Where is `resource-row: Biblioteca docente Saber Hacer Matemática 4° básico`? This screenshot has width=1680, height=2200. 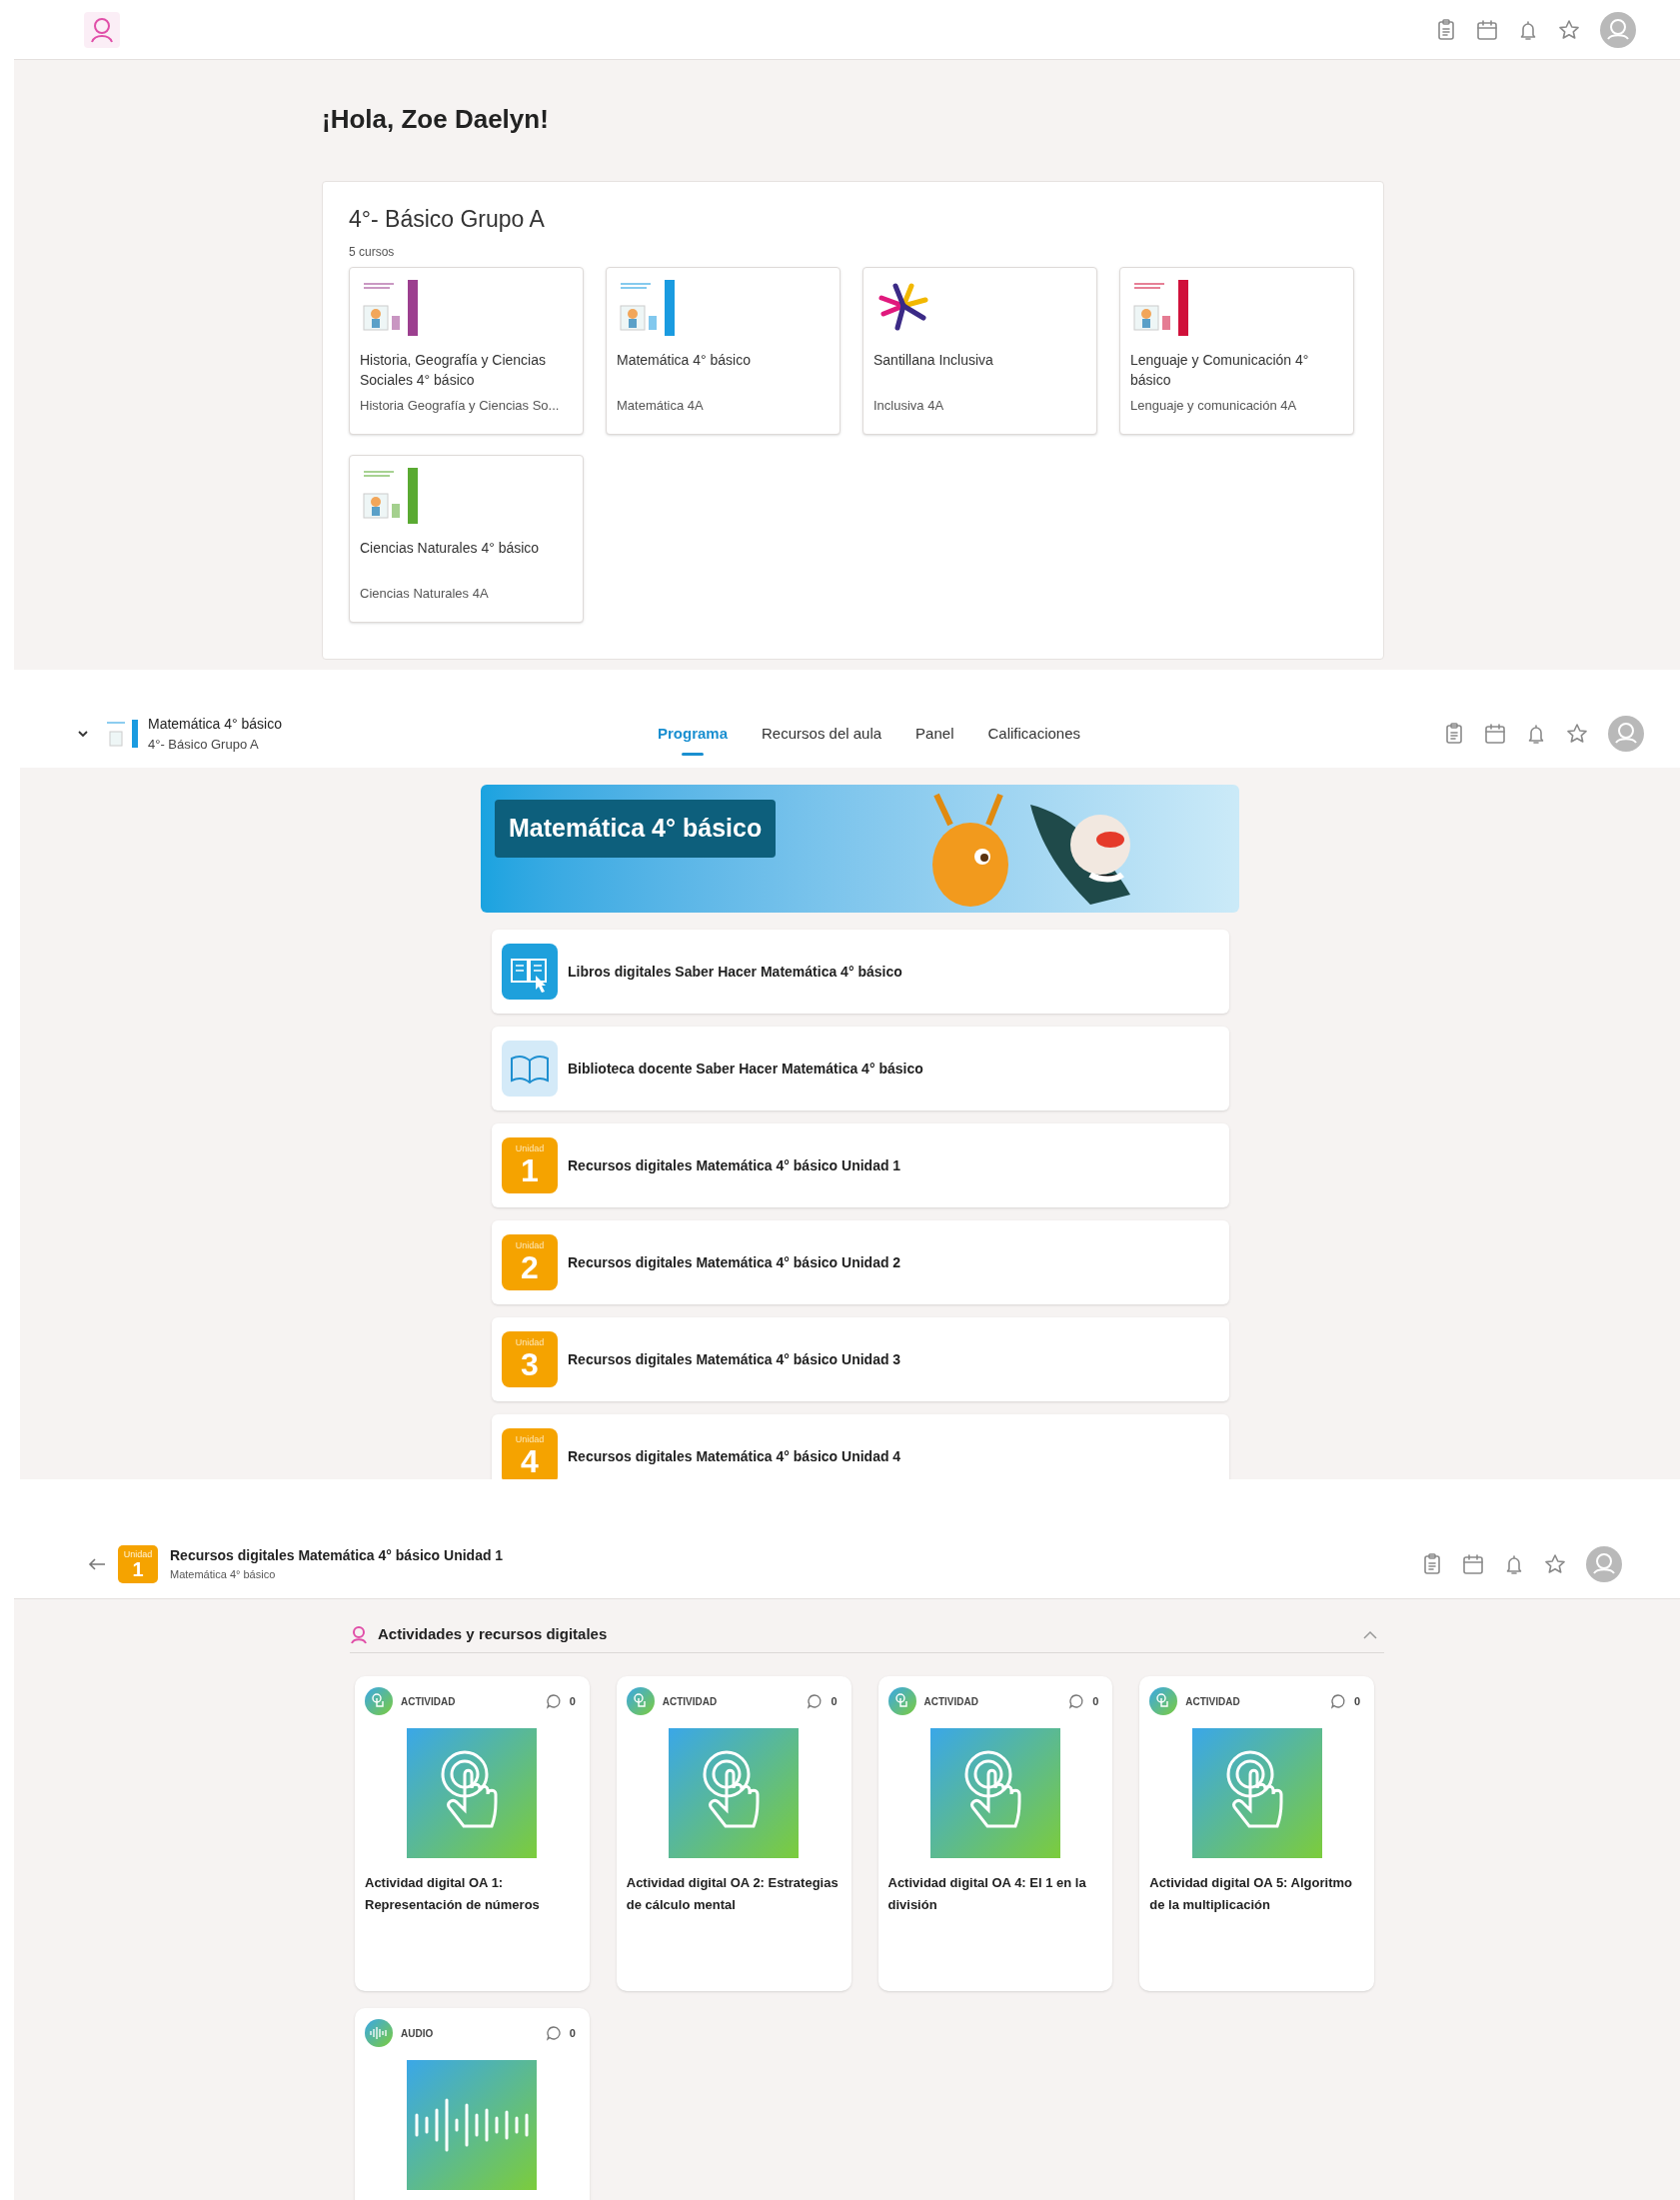
resource-row: Biblioteca docente Saber Hacer Matemática 4° básico is located at coordinates (861, 1068).